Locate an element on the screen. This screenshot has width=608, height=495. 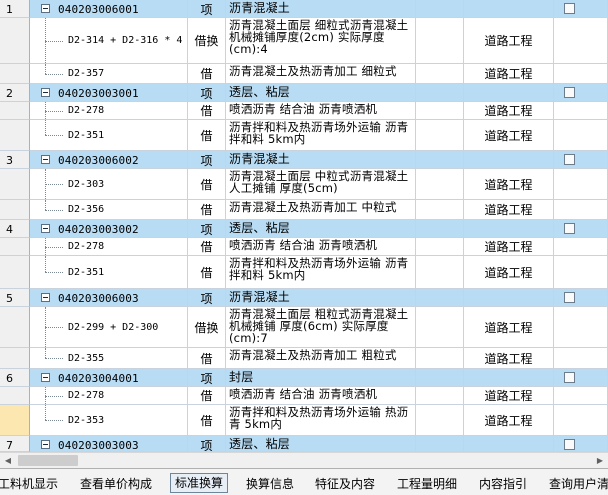
row-number: 3 is located at coordinates (15, 160).